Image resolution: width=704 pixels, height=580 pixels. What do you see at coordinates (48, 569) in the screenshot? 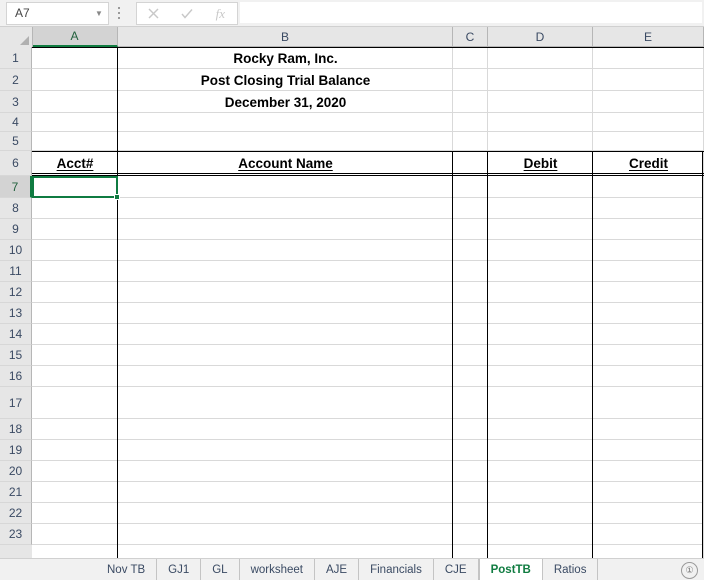
I see `tab-scroll-buttons` at bounding box center [48, 569].